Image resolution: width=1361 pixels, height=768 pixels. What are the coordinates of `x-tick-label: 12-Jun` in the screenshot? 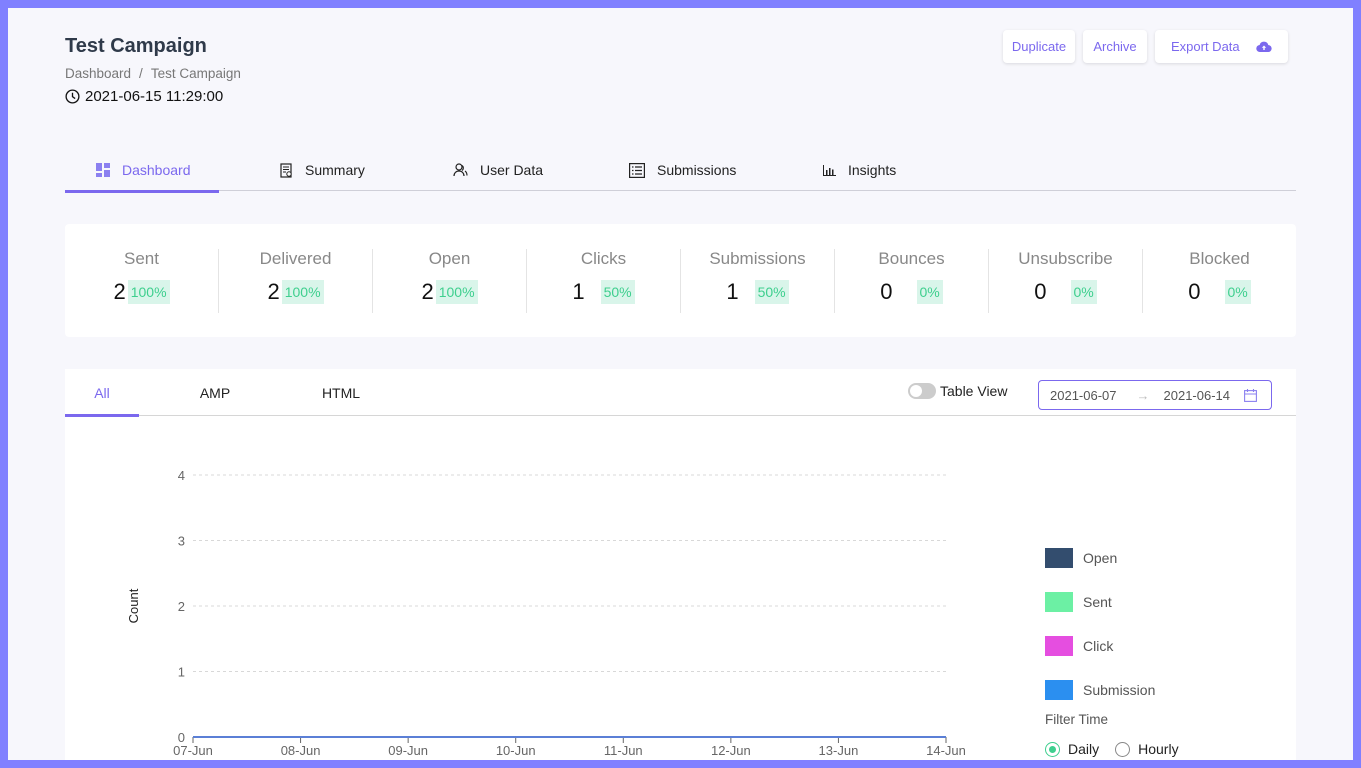 It's located at (731, 750).